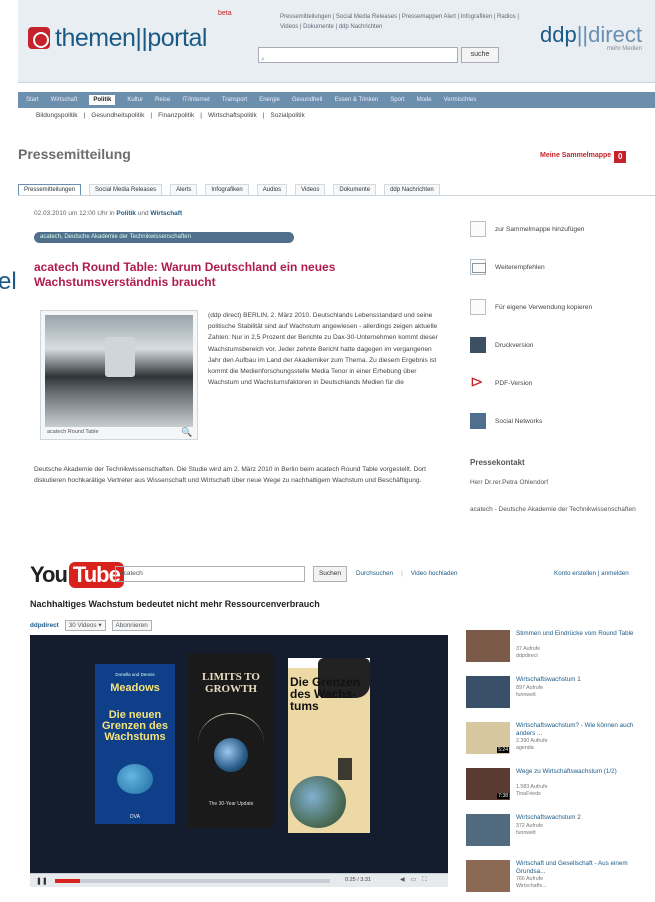 This screenshot has width=655, height=902. Describe the element at coordinates (503, 750) in the screenshot. I see `video-duration: 5:24` at that location.